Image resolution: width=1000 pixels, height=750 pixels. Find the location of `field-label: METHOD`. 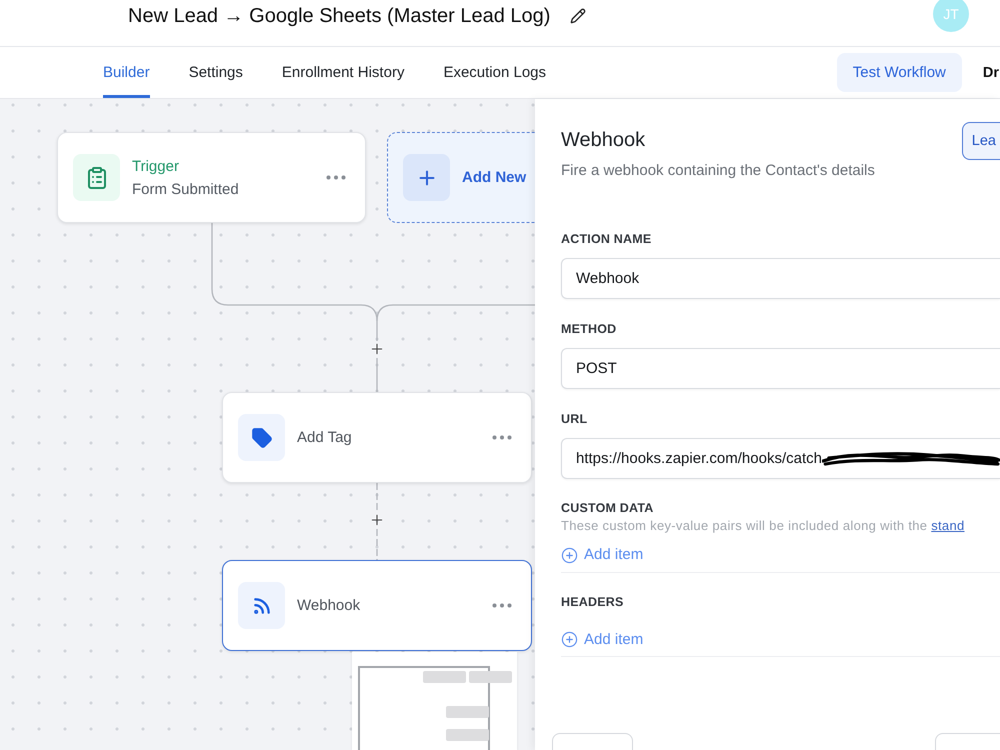

field-label: METHOD is located at coordinates (589, 329).